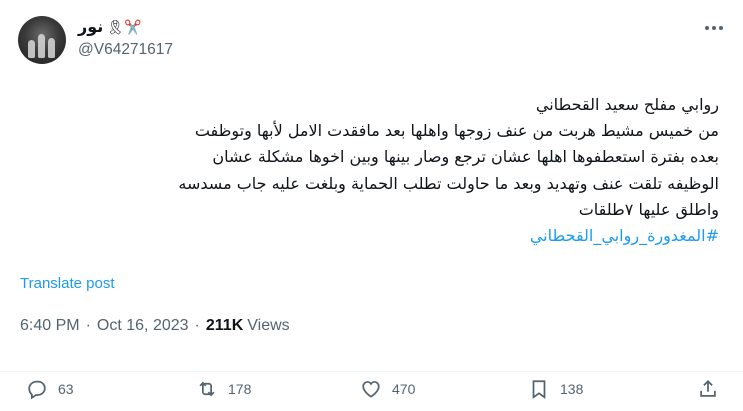 Image resolution: width=743 pixels, height=411 pixels. What do you see at coordinates (555, 389) in the screenshot?
I see `bookmark-button: 138` at bounding box center [555, 389].